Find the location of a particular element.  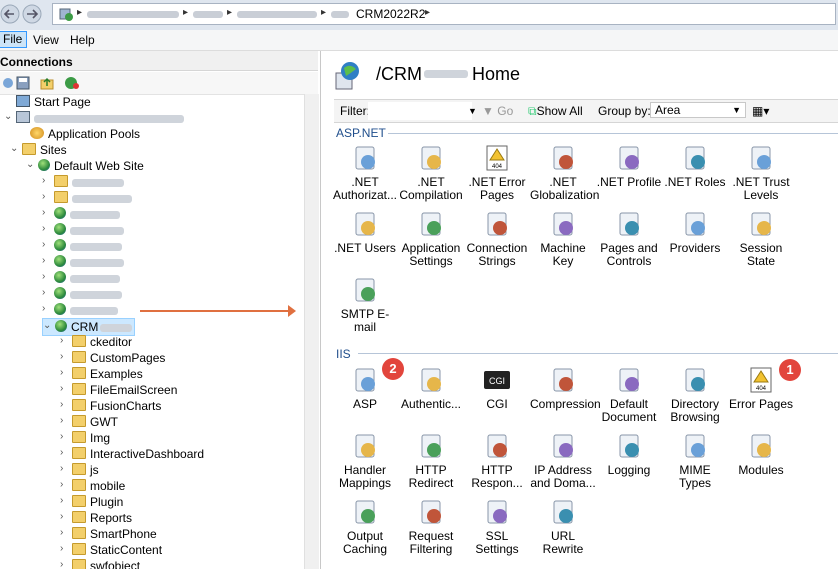

tree-node-folder: › InteractiveDashboard is located at coordinates (132, 454).